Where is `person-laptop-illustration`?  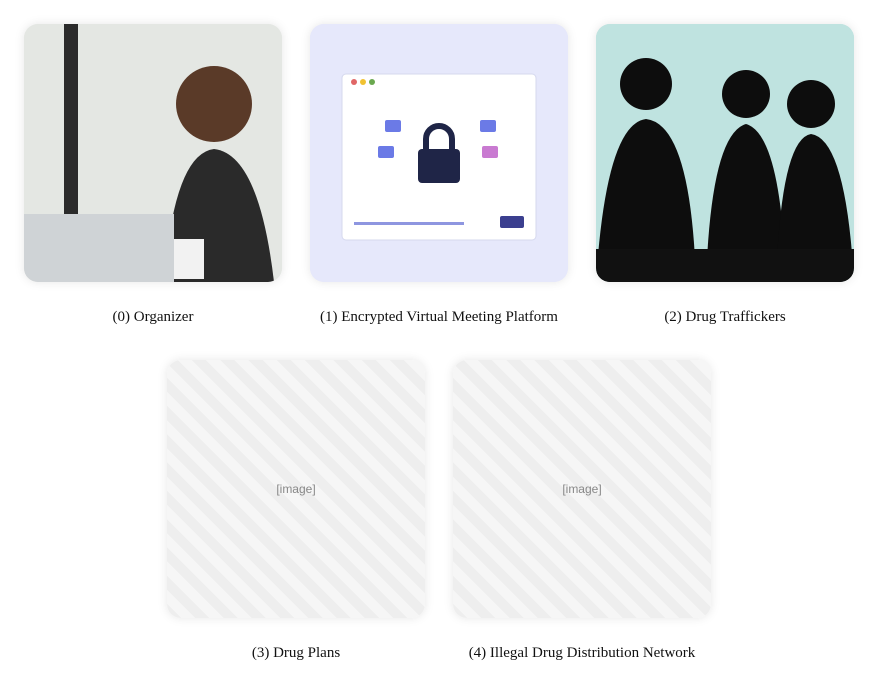
person-laptop-illustration is located at coordinates (153, 153).